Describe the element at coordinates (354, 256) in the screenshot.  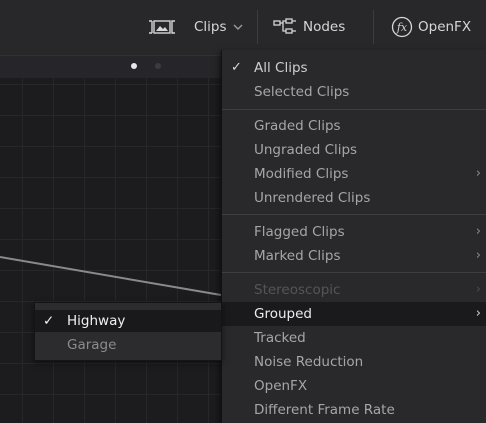
I see `menu-item-marked-clips: Marked Clips ›` at that location.